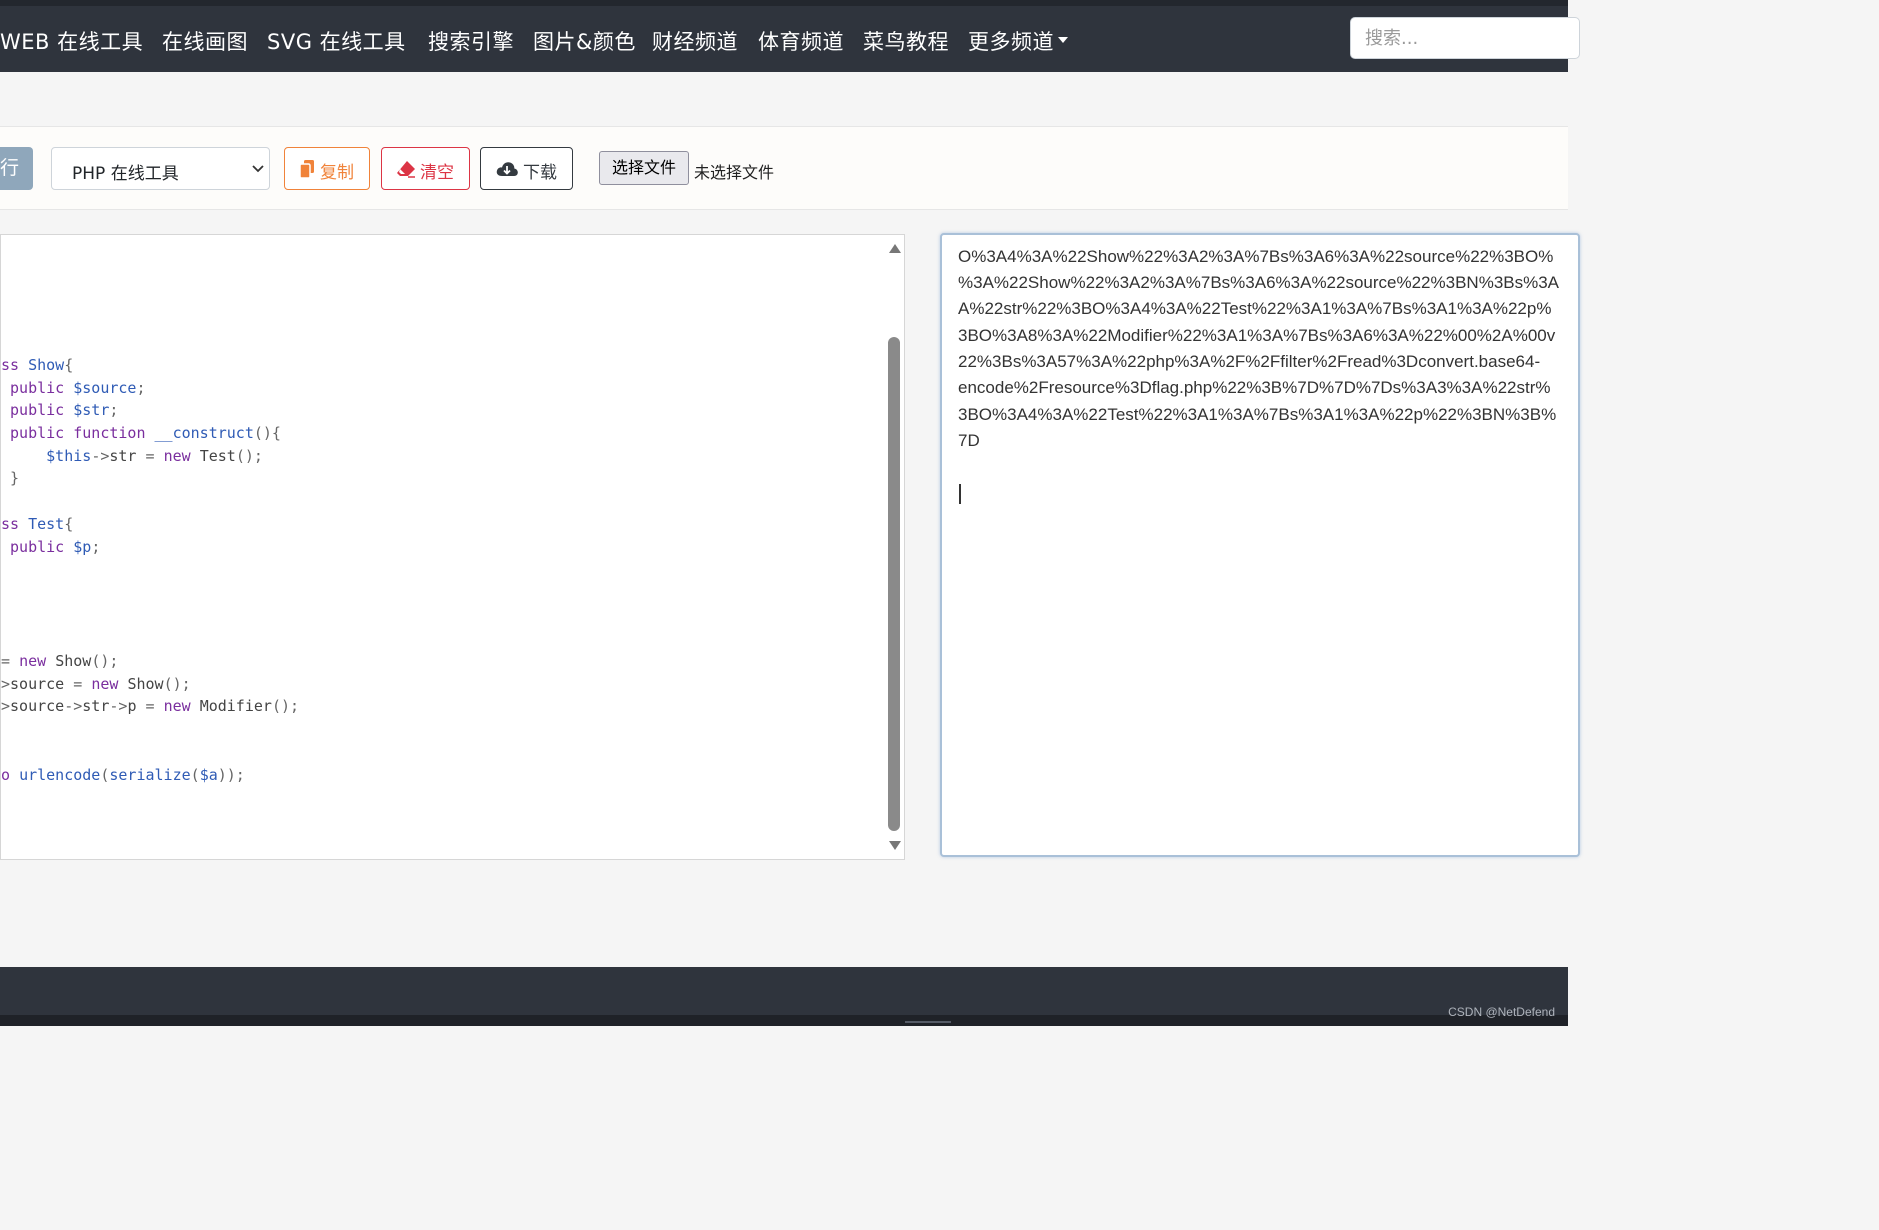  I want to click on copy-button: 复制, so click(327, 168).